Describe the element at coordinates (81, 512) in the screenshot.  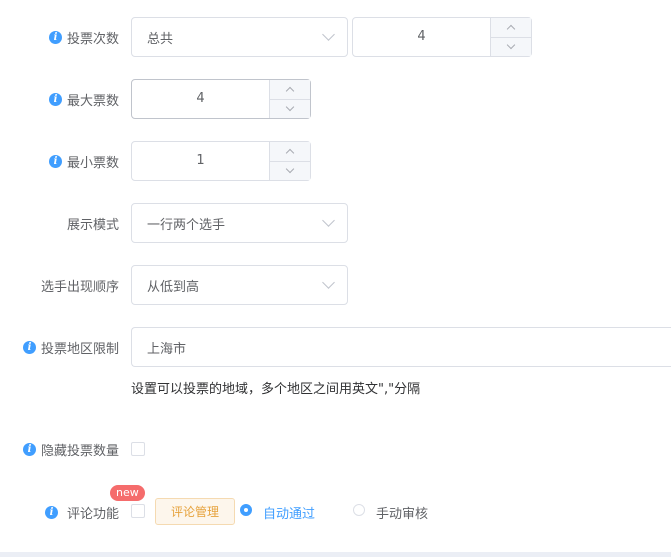
I see `comment-label: i 评论功能` at that location.